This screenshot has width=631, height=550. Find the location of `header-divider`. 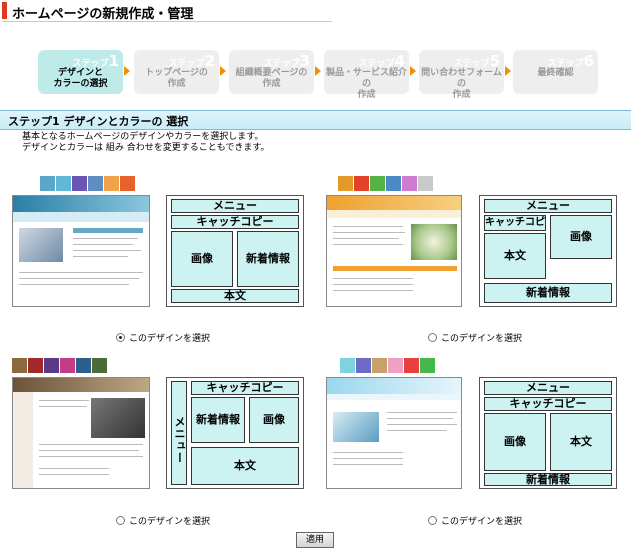

header-divider is located at coordinates (167, 21).